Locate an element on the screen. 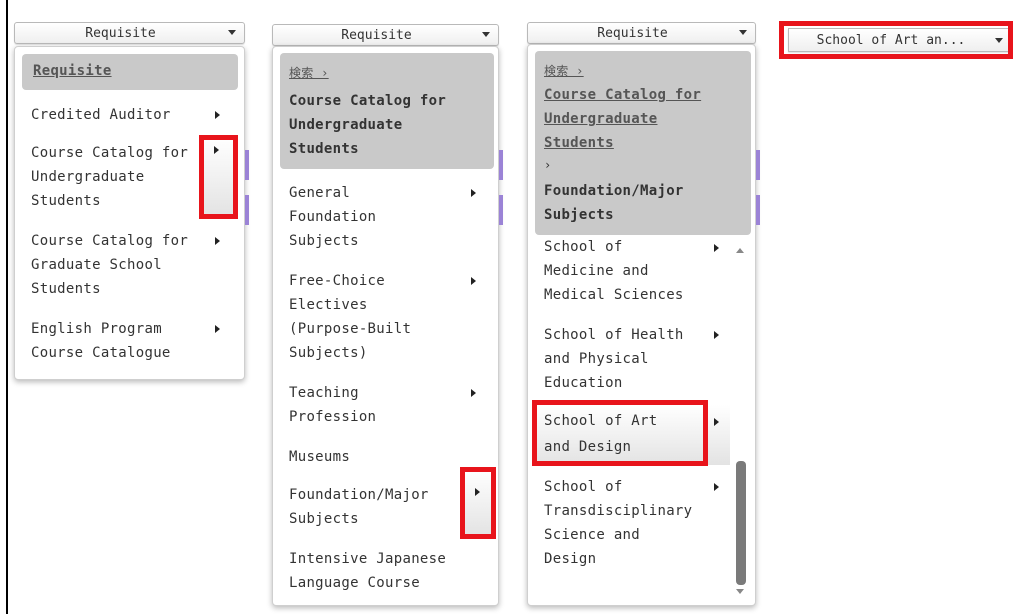 This screenshot has height=614, width=1013. menu-item-english-1: English Program is located at coordinates (96, 329).